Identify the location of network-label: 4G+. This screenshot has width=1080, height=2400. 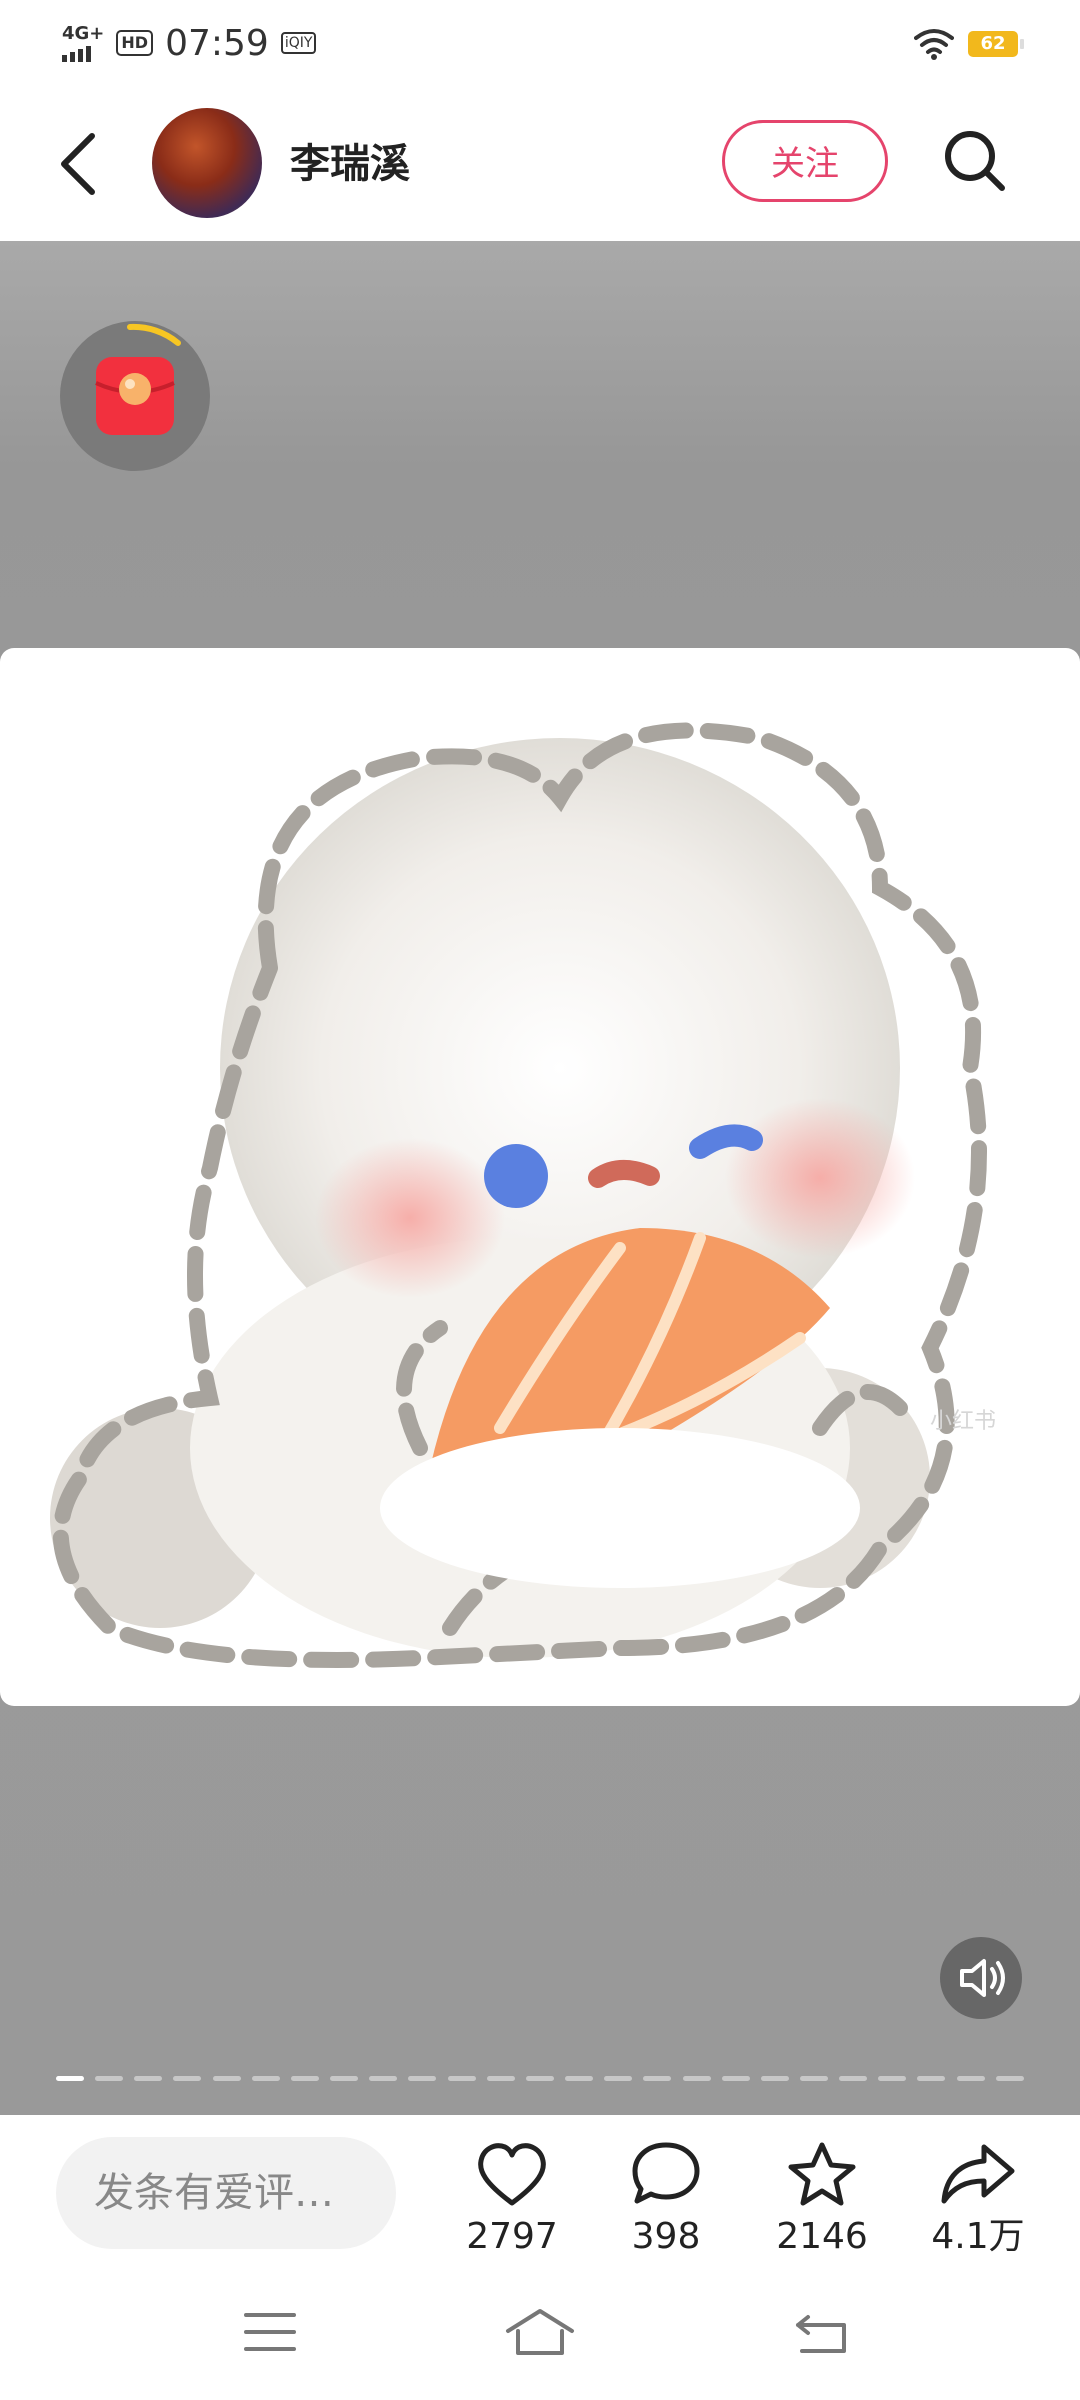
(83, 33).